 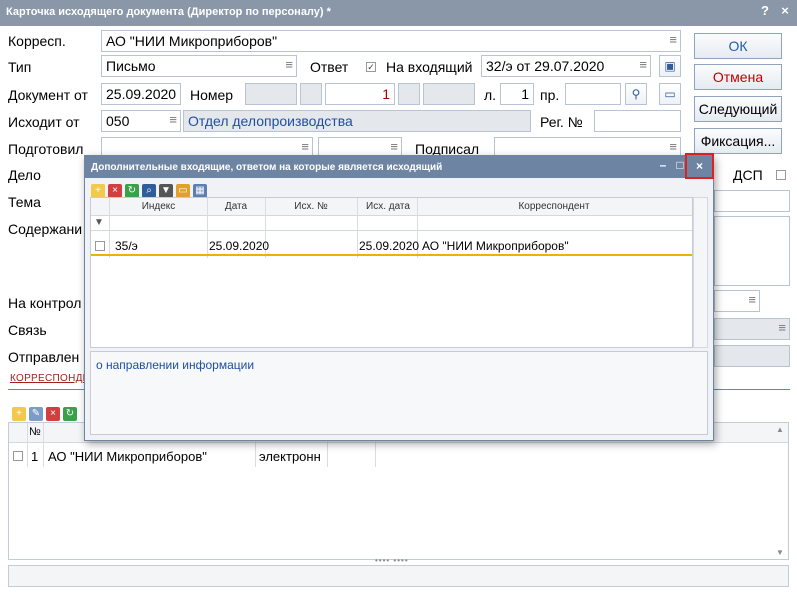 What do you see at coordinates (236, 207) in the screenshot?
I see `col-date: Дата` at bounding box center [236, 207].